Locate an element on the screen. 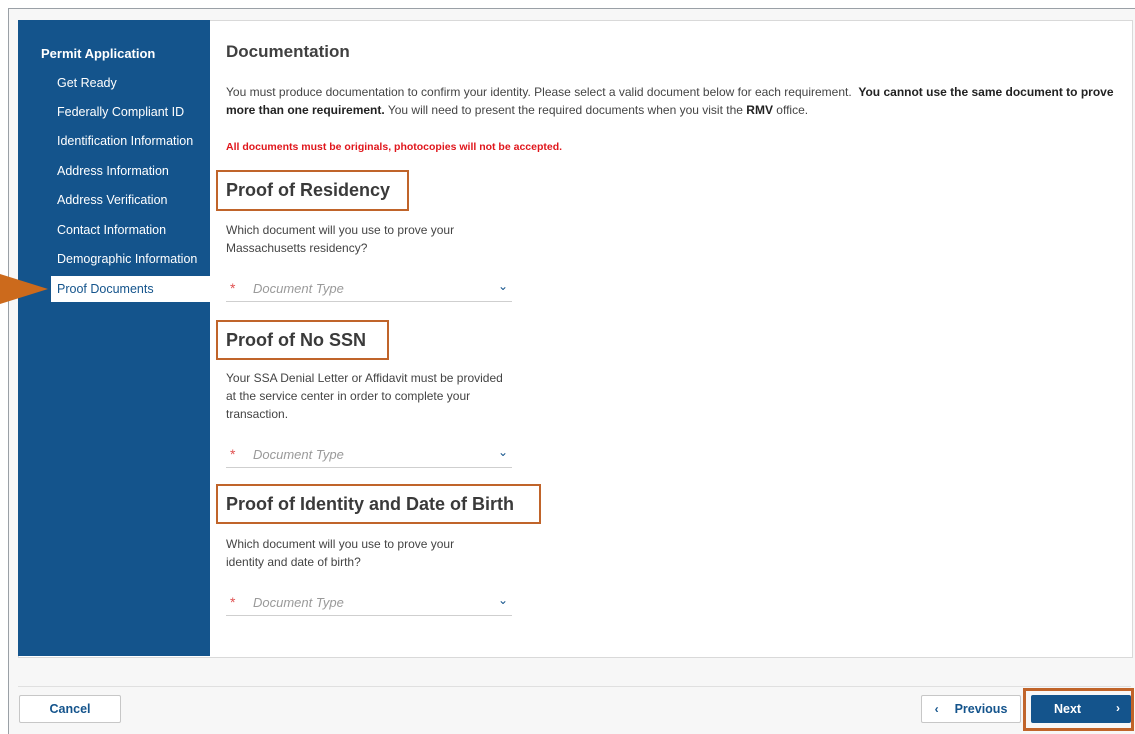  sidebar-item-contact-information: Contact Information is located at coordinates (130, 230).